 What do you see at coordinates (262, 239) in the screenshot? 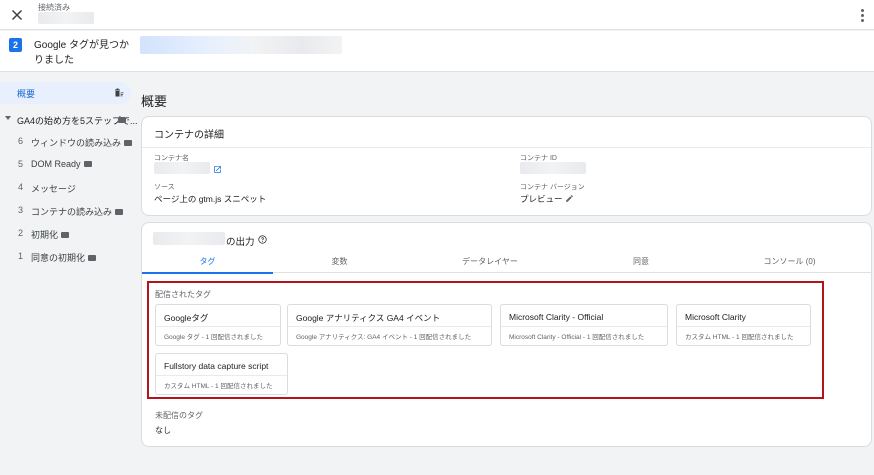
I see `help-icon` at bounding box center [262, 239].